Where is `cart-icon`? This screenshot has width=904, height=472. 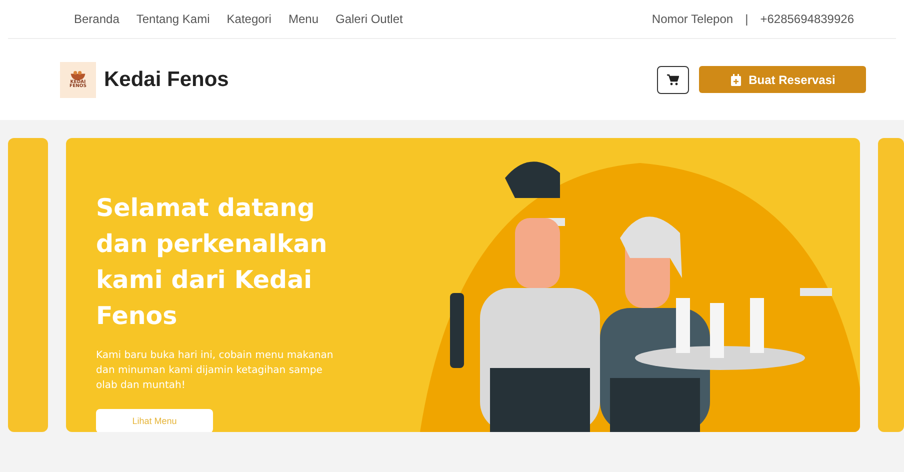 cart-icon is located at coordinates (673, 80).